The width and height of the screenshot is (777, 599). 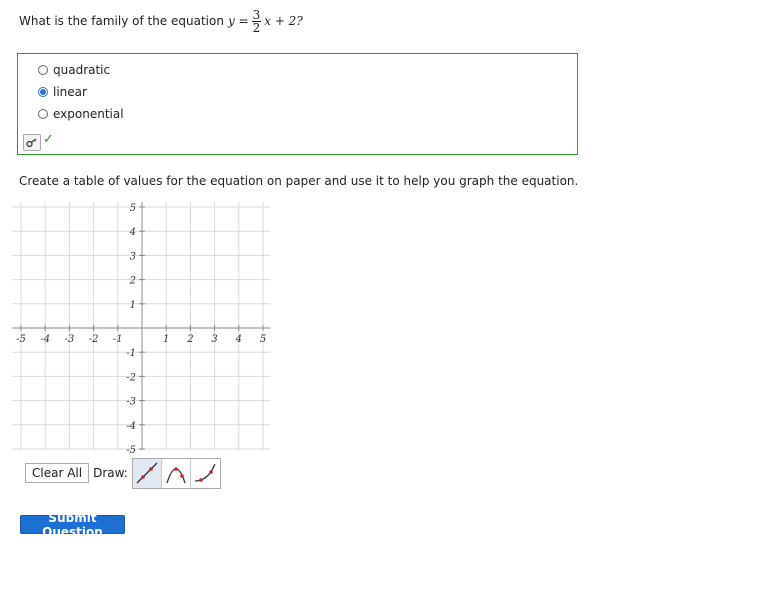 What do you see at coordinates (166, 339) in the screenshot?
I see `x-tick-label: 1` at bounding box center [166, 339].